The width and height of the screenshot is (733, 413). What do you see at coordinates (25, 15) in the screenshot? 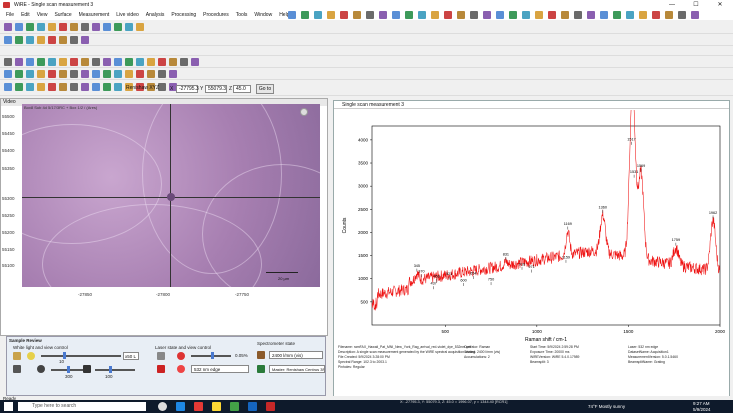
I see `menu-edit: Edit` at bounding box center [25, 15].